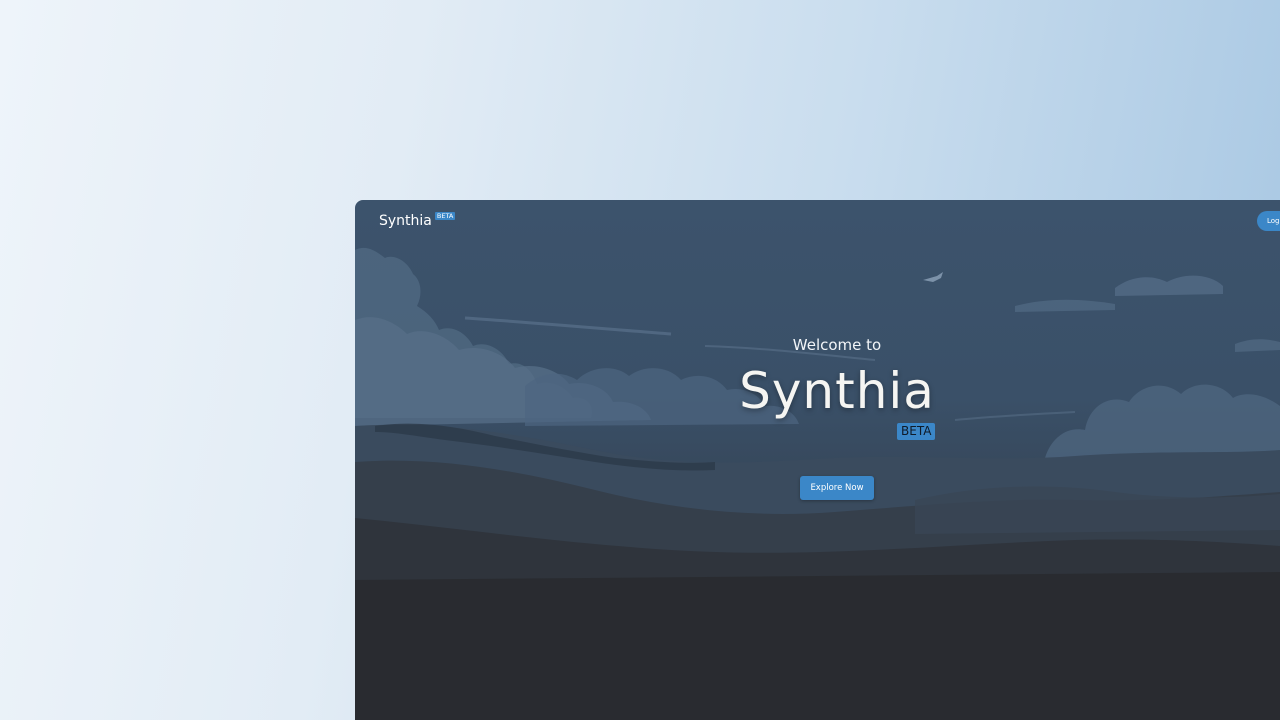 The width and height of the screenshot is (1280, 720). Describe the element at coordinates (1065, 305) in the screenshot. I see `cloud-right-thin` at that location.